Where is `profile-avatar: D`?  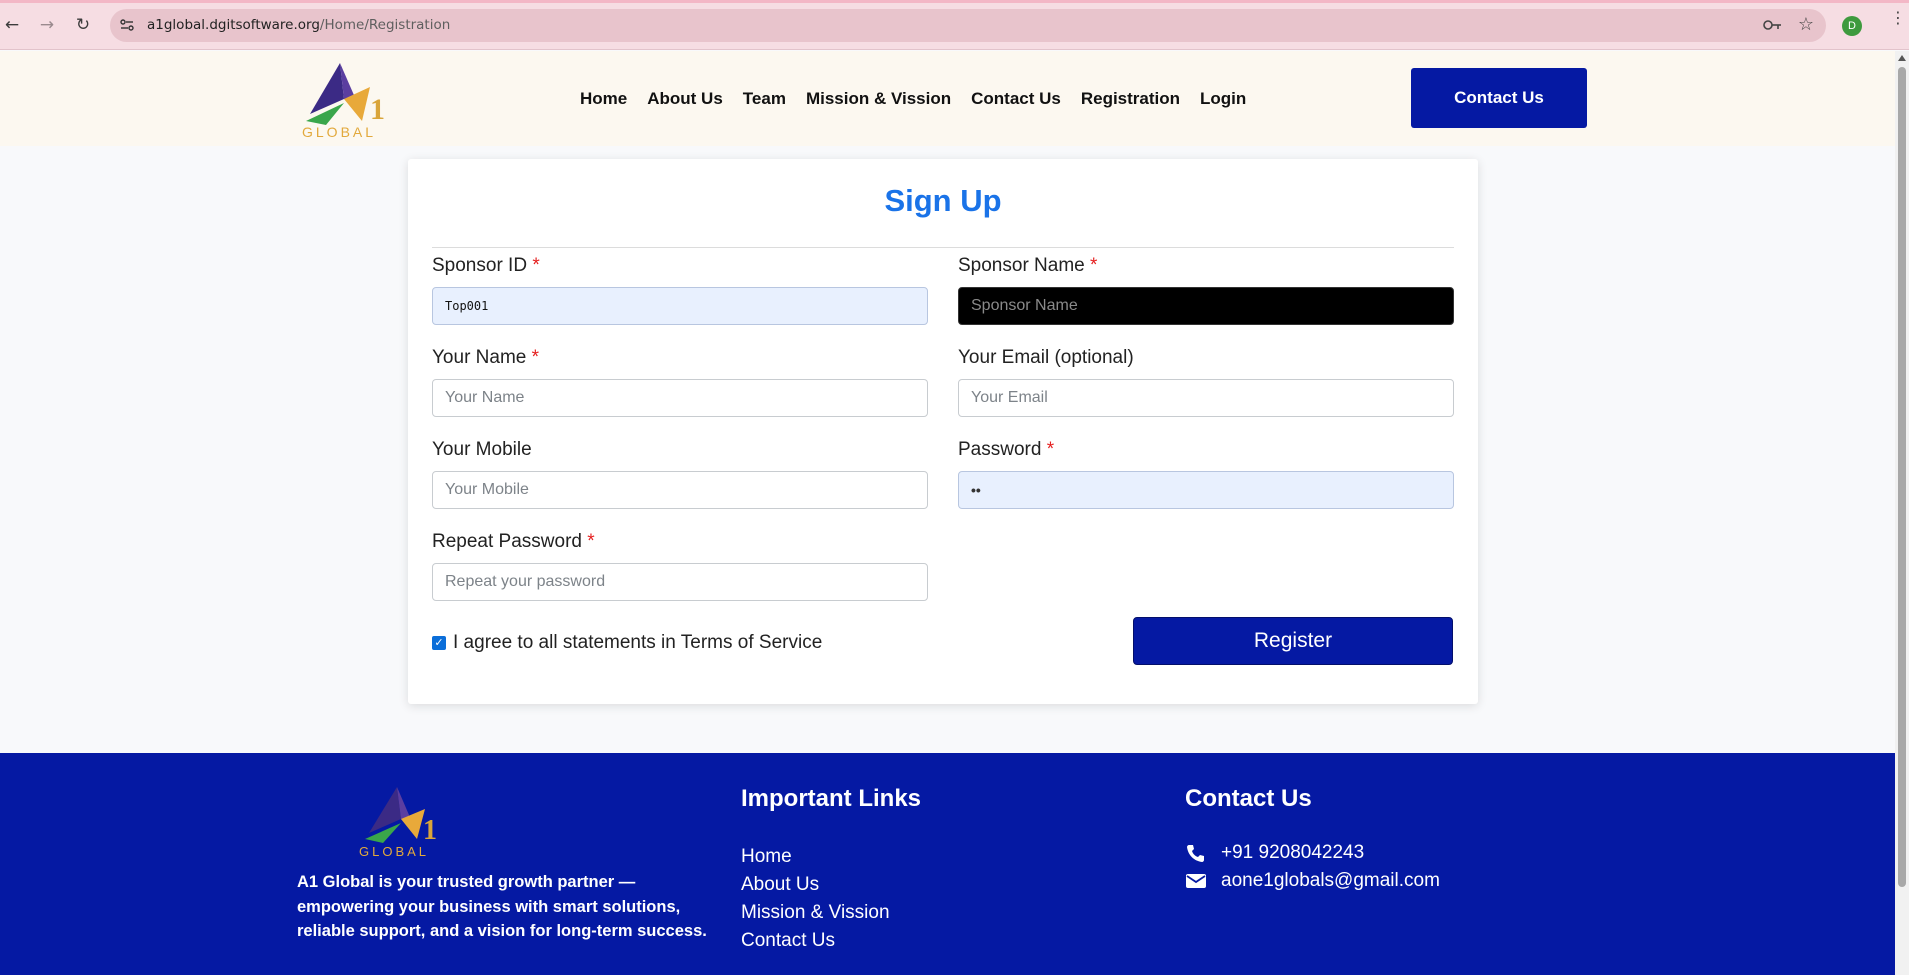
profile-avatar: D is located at coordinates (1852, 26).